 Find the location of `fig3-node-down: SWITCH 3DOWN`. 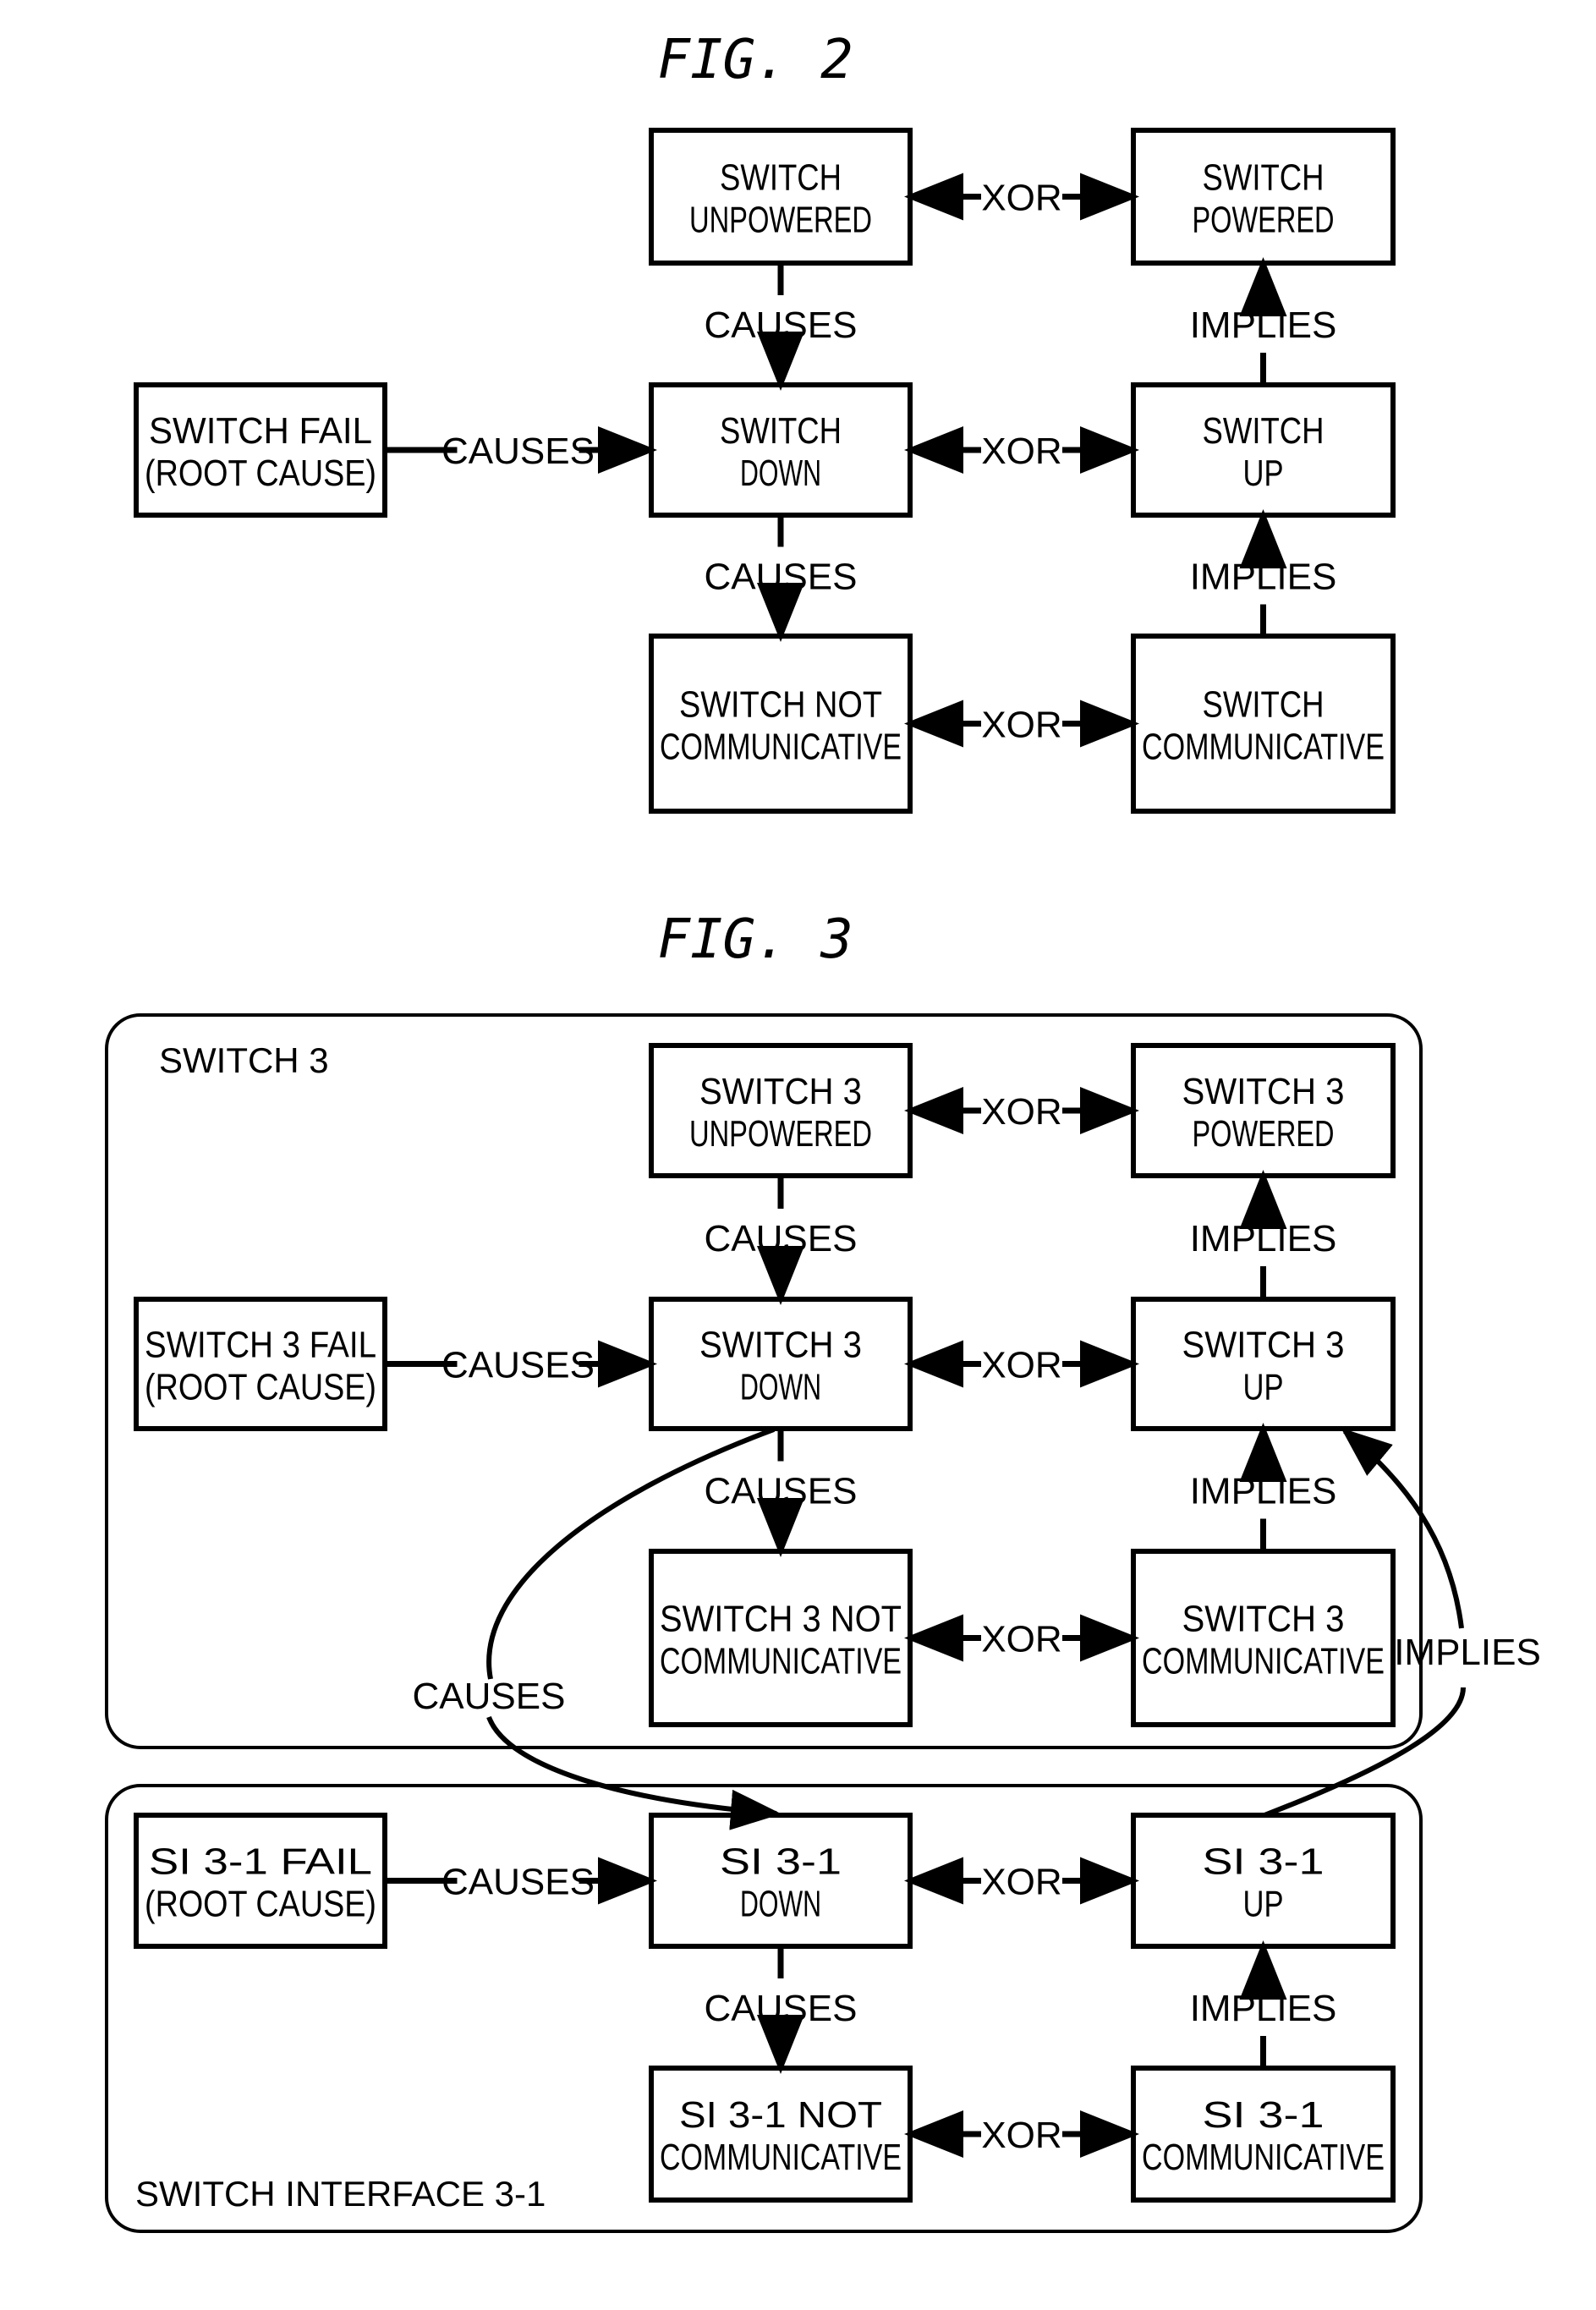

fig3-node-down: SWITCH 3DOWN is located at coordinates (781, 1364).